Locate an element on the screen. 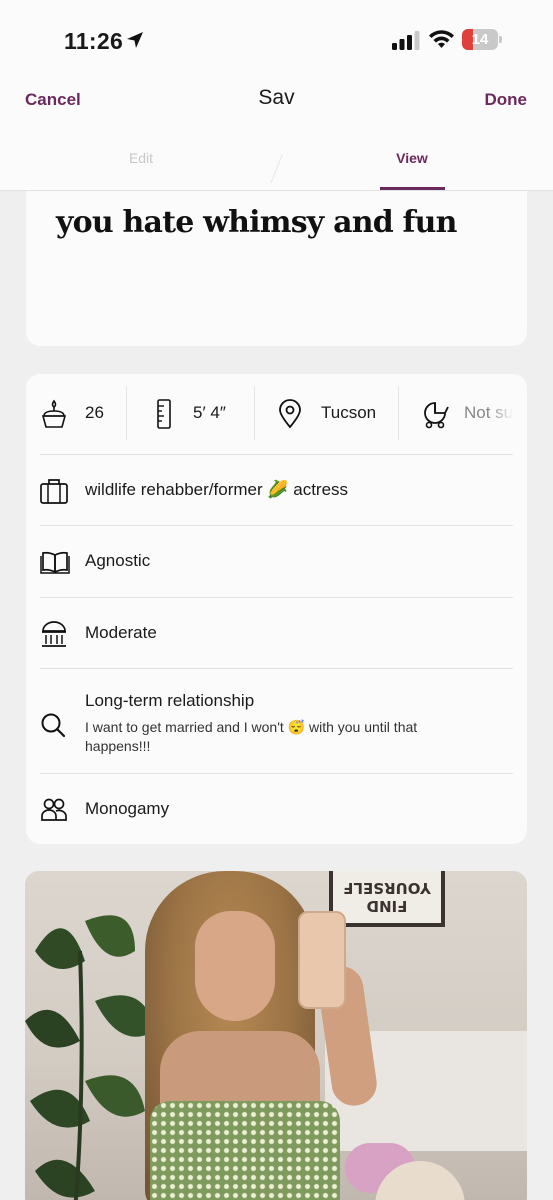 This screenshot has width=553, height=1200. location-value: Tucson is located at coordinates (349, 412).